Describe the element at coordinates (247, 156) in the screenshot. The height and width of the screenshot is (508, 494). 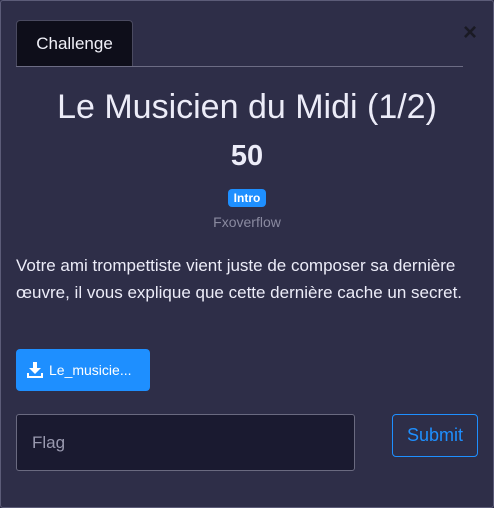
I see `challenge-value: 50` at that location.